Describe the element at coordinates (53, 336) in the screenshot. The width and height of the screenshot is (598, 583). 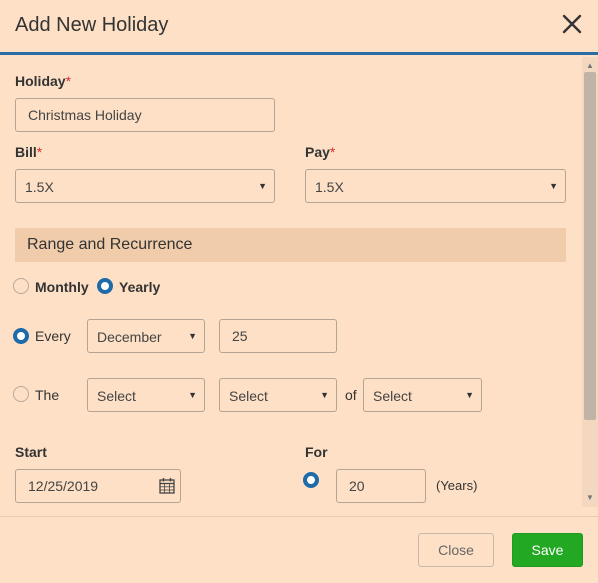
I see `every-label: Every` at that location.